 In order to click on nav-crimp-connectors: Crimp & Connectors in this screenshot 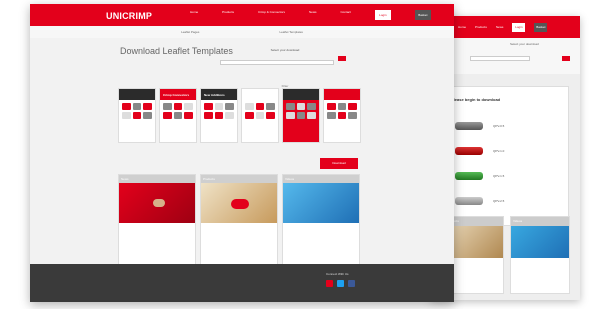, I will do `click(271, 15)`.